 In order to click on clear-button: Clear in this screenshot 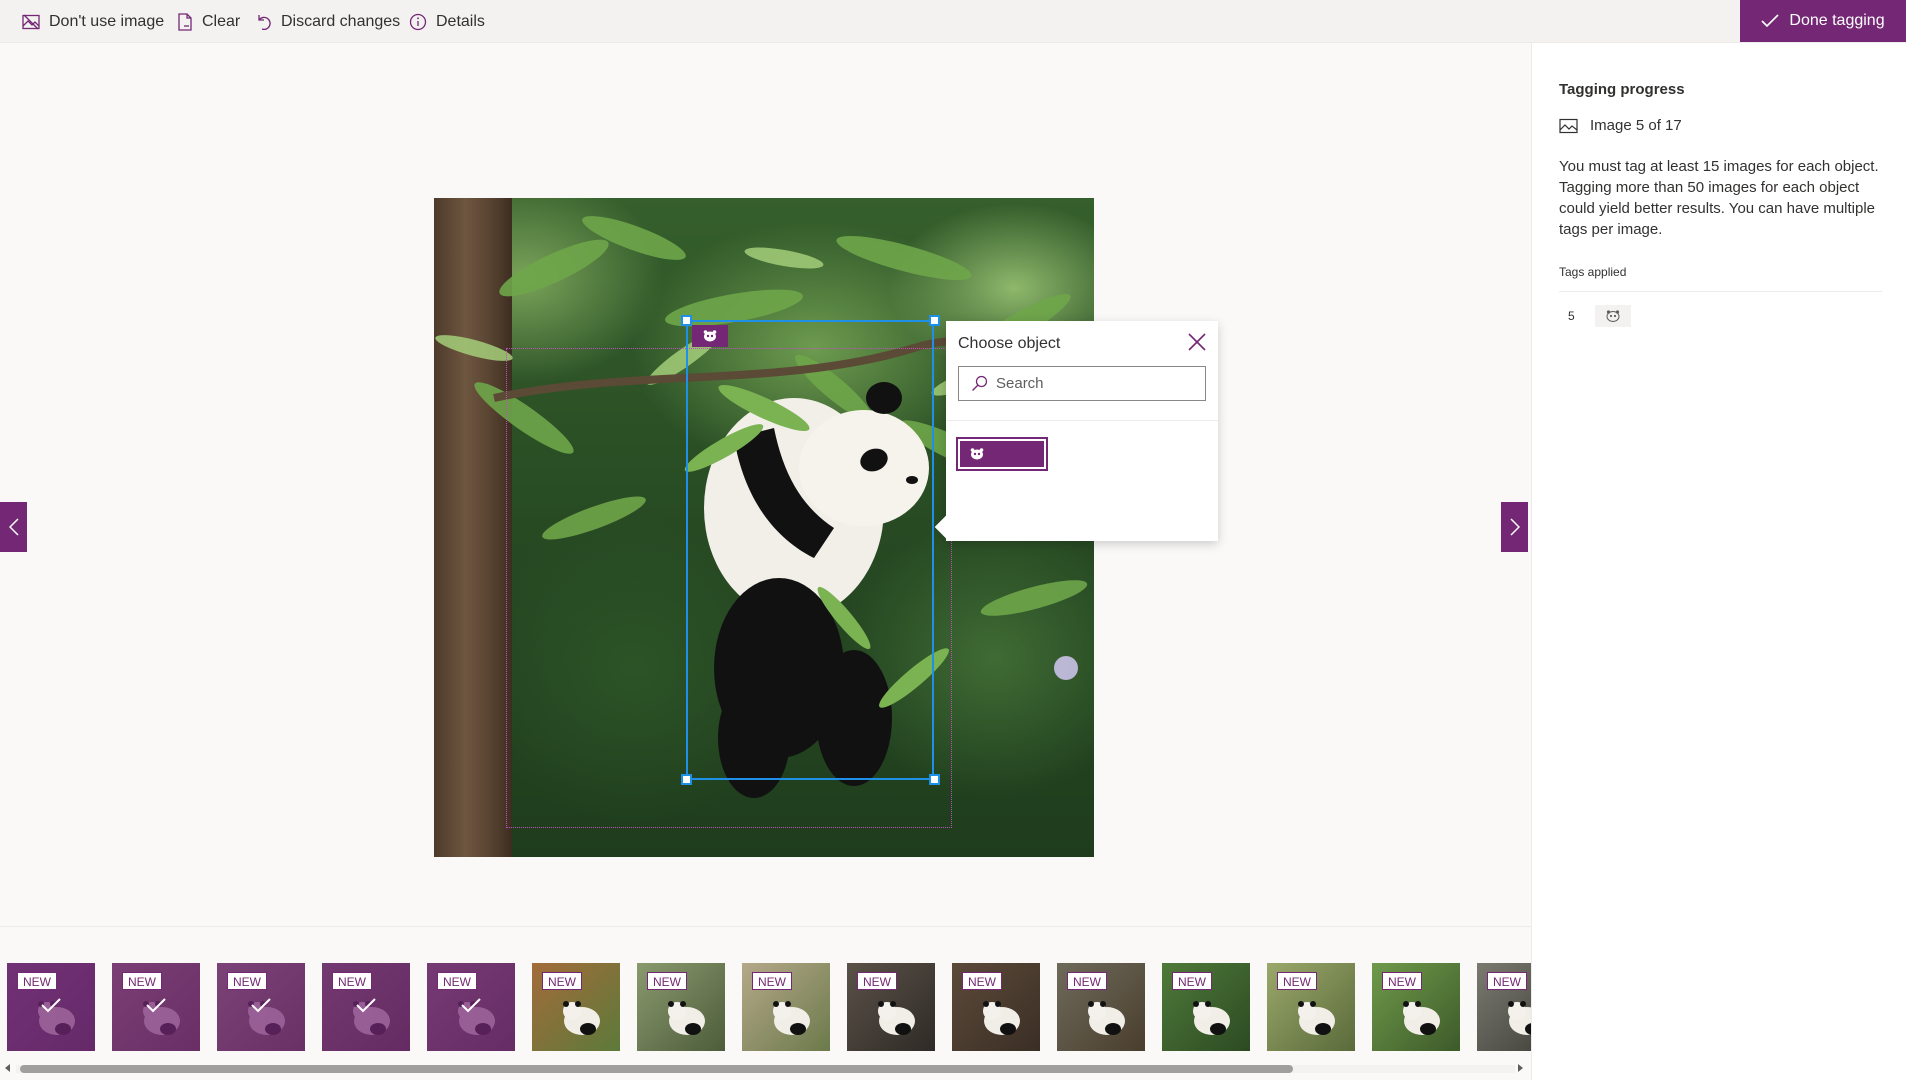, I will do `click(208, 21)`.